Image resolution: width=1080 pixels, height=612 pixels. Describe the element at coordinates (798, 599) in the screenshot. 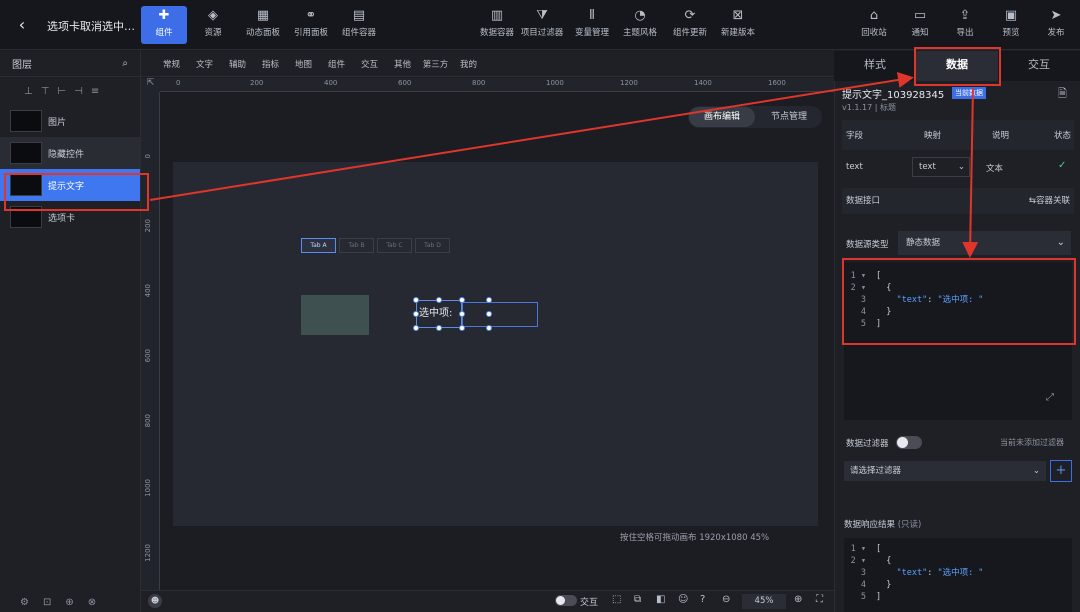

I see `bottom-tool-icon-6: ⊕` at that location.